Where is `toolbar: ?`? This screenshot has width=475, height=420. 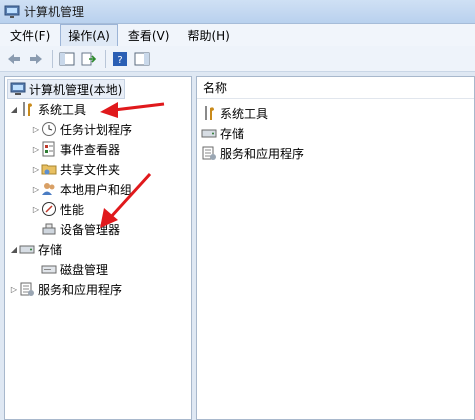 toolbar: ? is located at coordinates (237, 59).